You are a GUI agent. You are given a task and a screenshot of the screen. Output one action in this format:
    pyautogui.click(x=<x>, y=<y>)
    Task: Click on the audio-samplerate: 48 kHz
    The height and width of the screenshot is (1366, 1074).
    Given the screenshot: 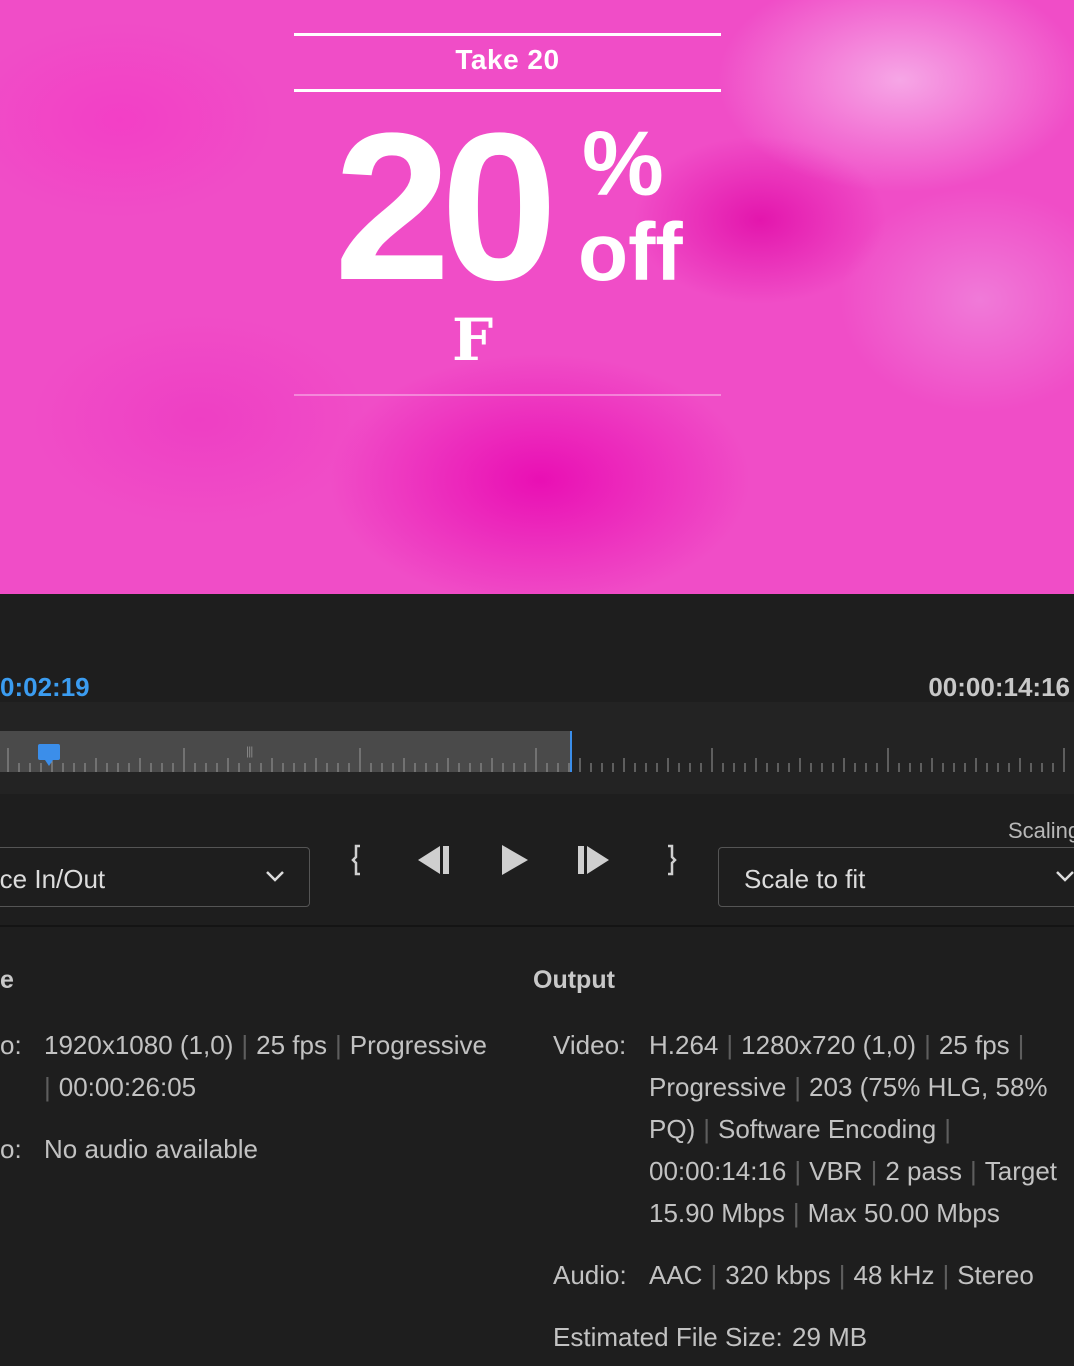 What is the action you would take?
    pyautogui.click(x=894, y=1275)
    